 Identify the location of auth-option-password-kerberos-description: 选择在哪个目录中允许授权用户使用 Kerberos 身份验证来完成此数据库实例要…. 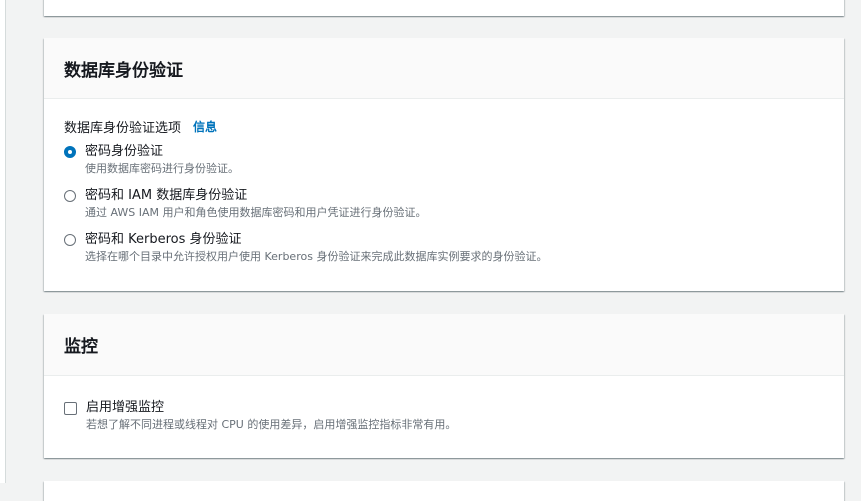
(316, 256).